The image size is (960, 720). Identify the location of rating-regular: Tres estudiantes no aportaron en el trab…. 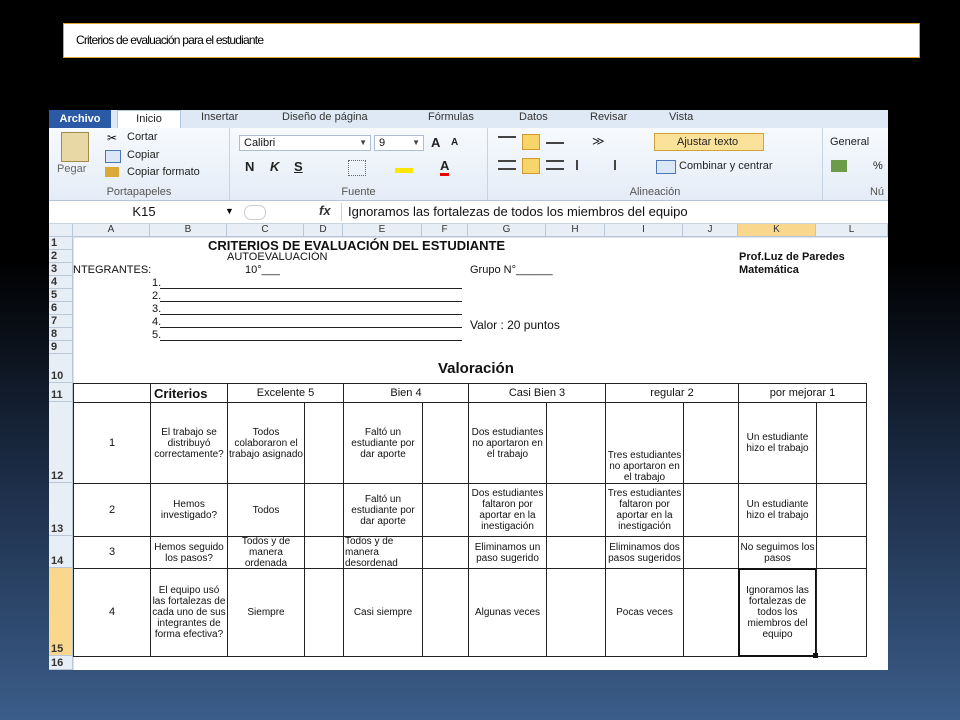
(644, 443).